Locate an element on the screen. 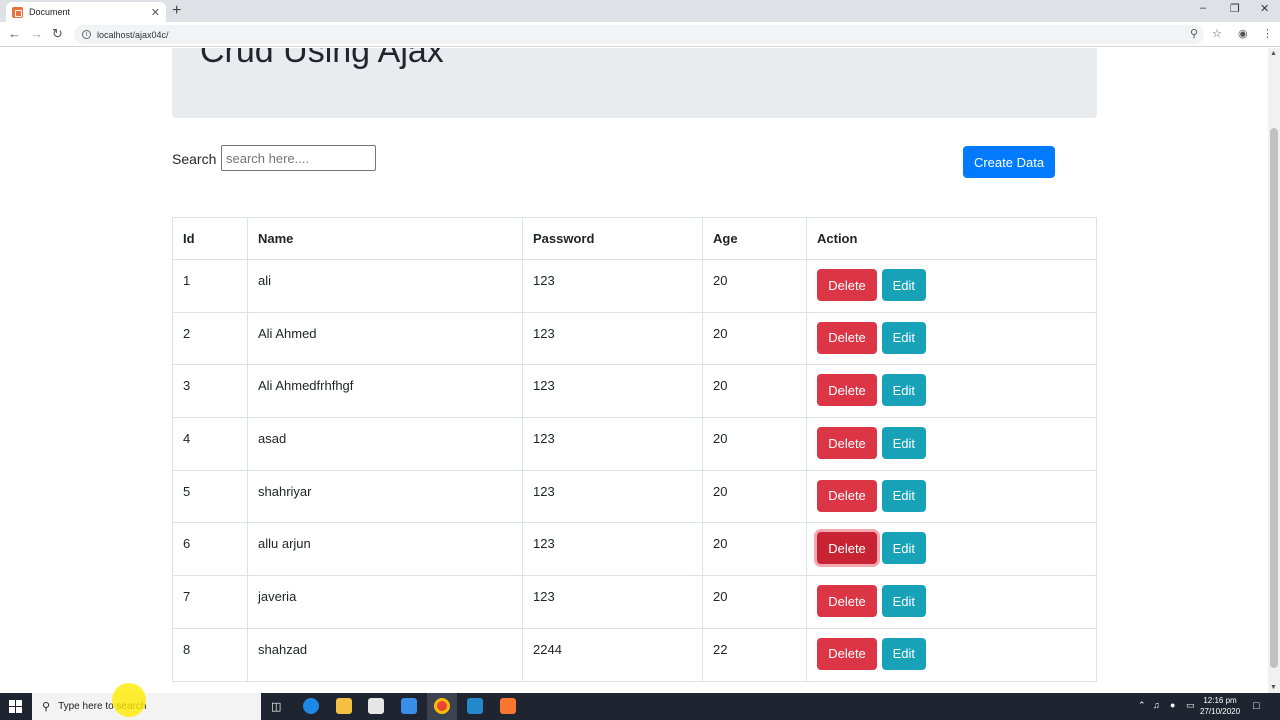 This screenshot has width=1280, height=720. taskbar-search-box: ⚲ Type here to search is located at coordinates (146, 706).